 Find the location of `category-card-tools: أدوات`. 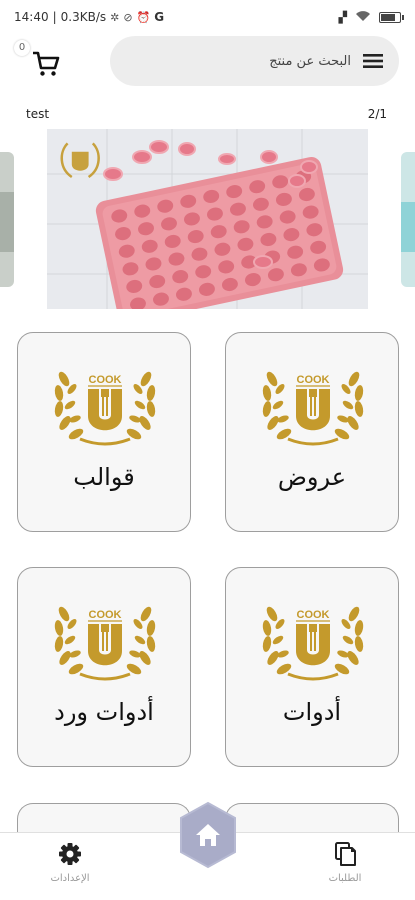

category-card-tools: أدوات is located at coordinates (312, 667).